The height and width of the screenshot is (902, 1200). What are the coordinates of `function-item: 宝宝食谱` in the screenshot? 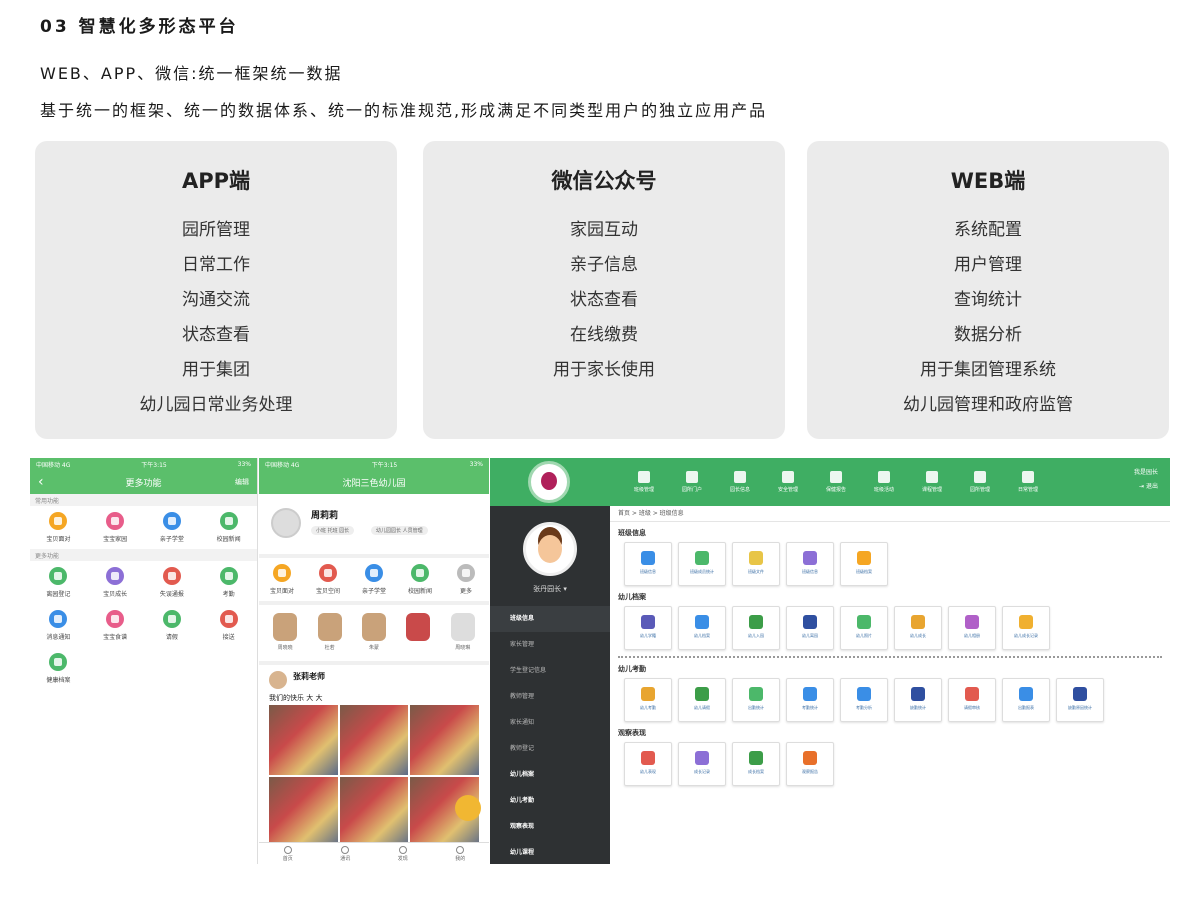 It's located at (115, 625).